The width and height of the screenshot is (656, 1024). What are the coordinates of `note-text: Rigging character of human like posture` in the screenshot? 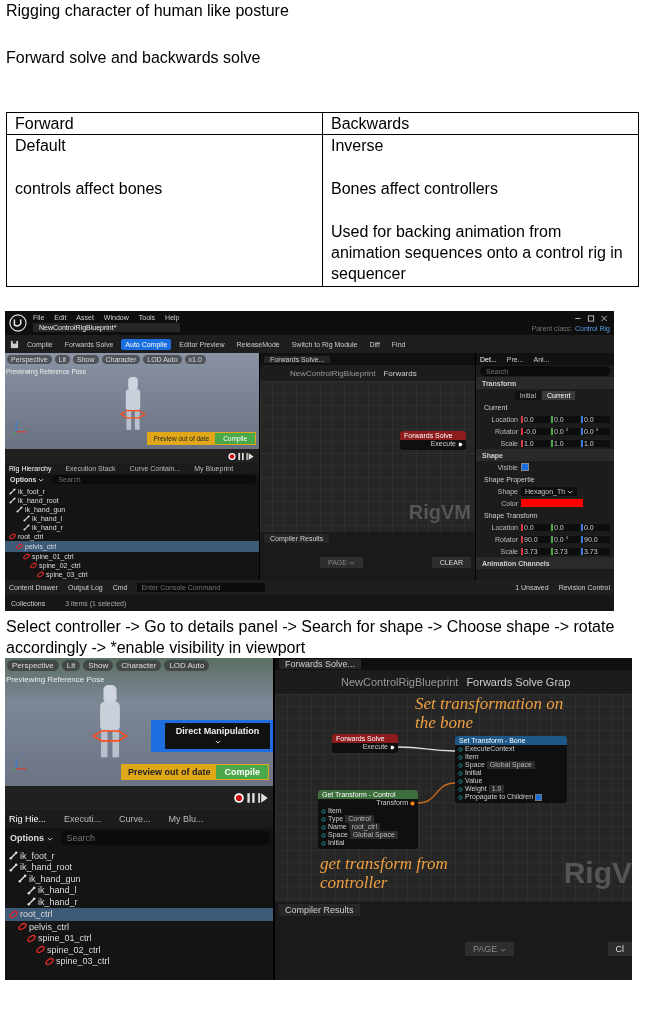 It's located at (148, 11).